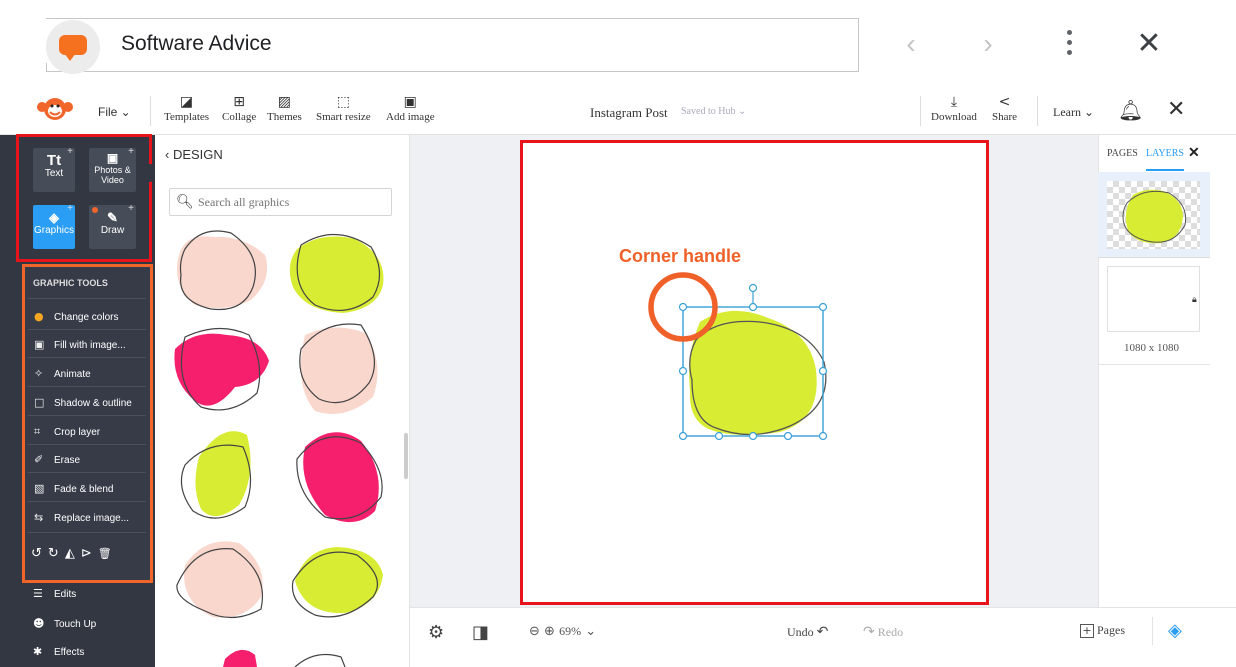 This screenshot has height=667, width=1236. I want to click on text-tool-tile: + Tt Text, so click(54, 169).